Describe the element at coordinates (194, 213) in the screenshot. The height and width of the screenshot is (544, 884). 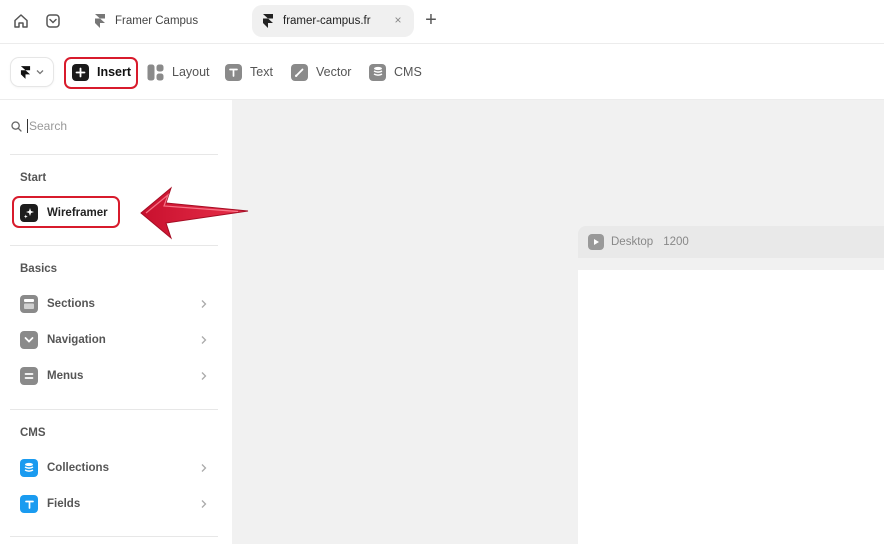
I see `callout-arrow` at that location.